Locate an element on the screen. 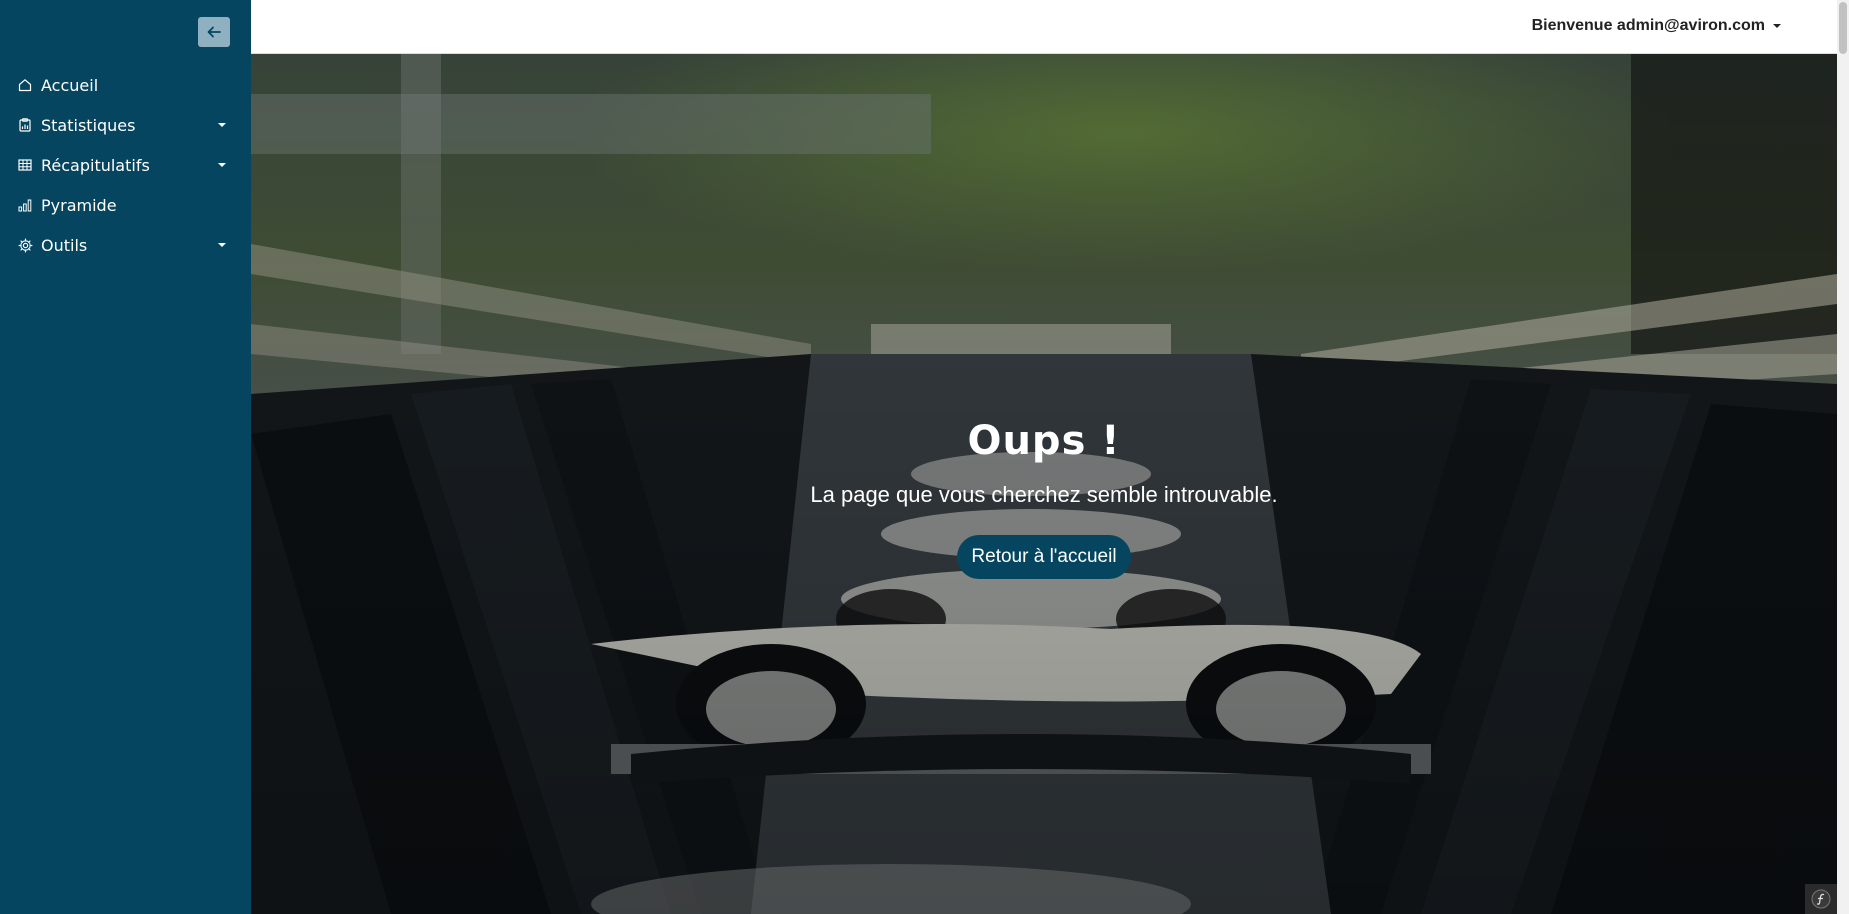 The height and width of the screenshot is (914, 1849). symfony-toolbar-icon is located at coordinates (1821, 899).